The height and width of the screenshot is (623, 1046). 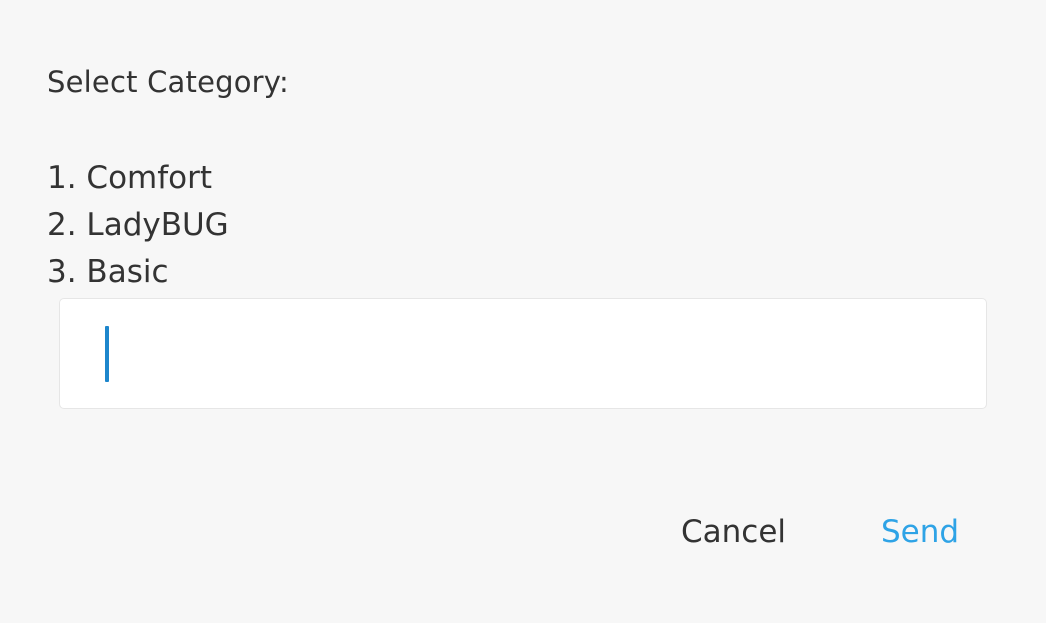 I want to click on category-option-comfort: 1. Comfort, so click(x=130, y=178).